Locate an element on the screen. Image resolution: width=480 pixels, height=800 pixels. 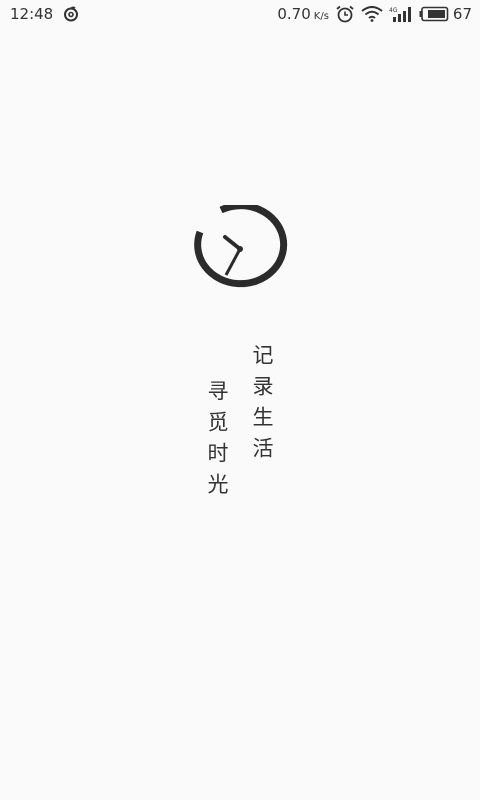
wifi-icon is located at coordinates (372, 14).